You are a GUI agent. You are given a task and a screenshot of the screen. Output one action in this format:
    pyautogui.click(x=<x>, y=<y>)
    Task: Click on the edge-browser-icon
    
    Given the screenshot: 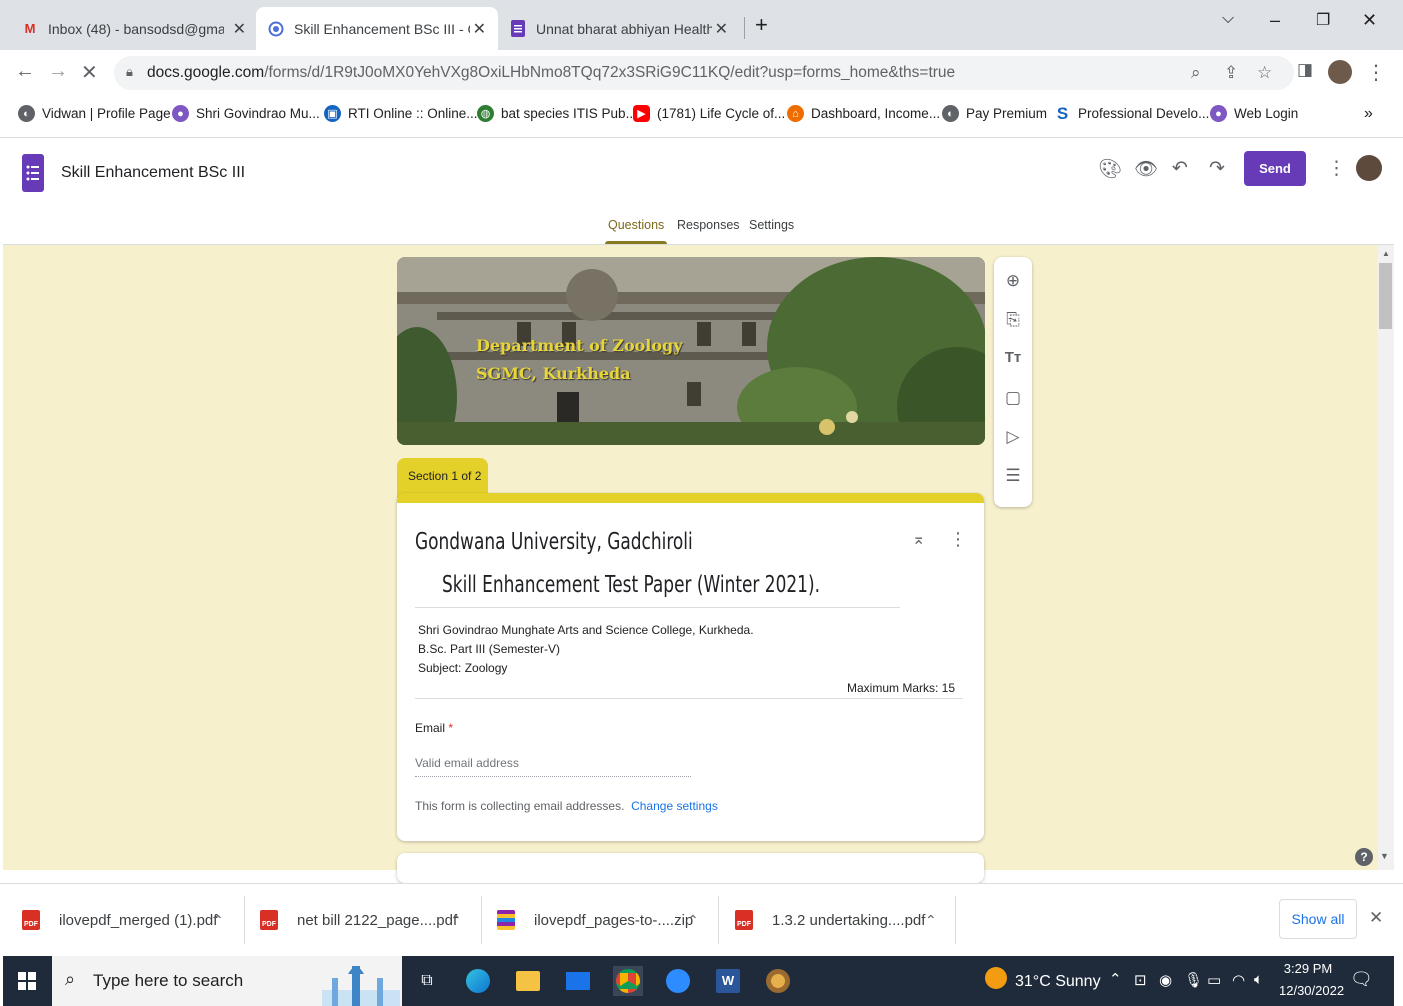 What is the action you would take?
    pyautogui.click(x=478, y=981)
    